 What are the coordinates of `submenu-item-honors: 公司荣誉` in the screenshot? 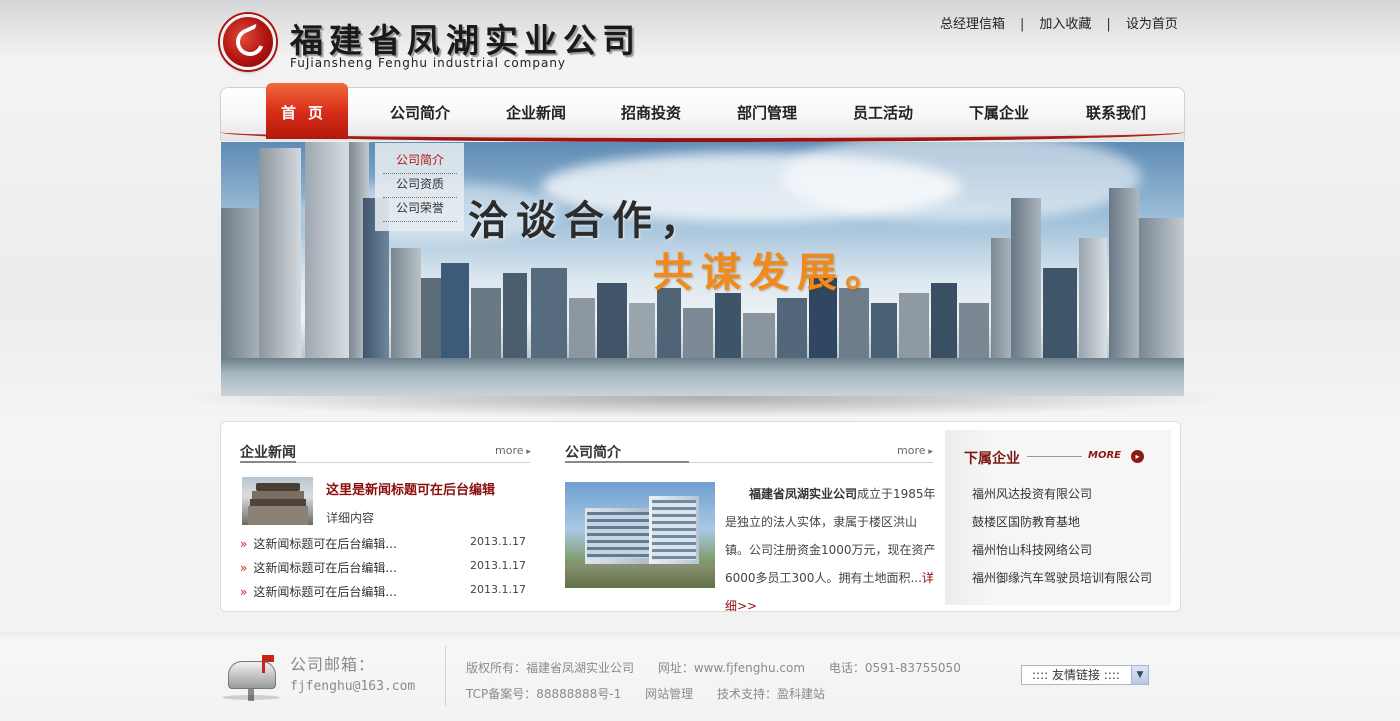 It's located at (420, 210).